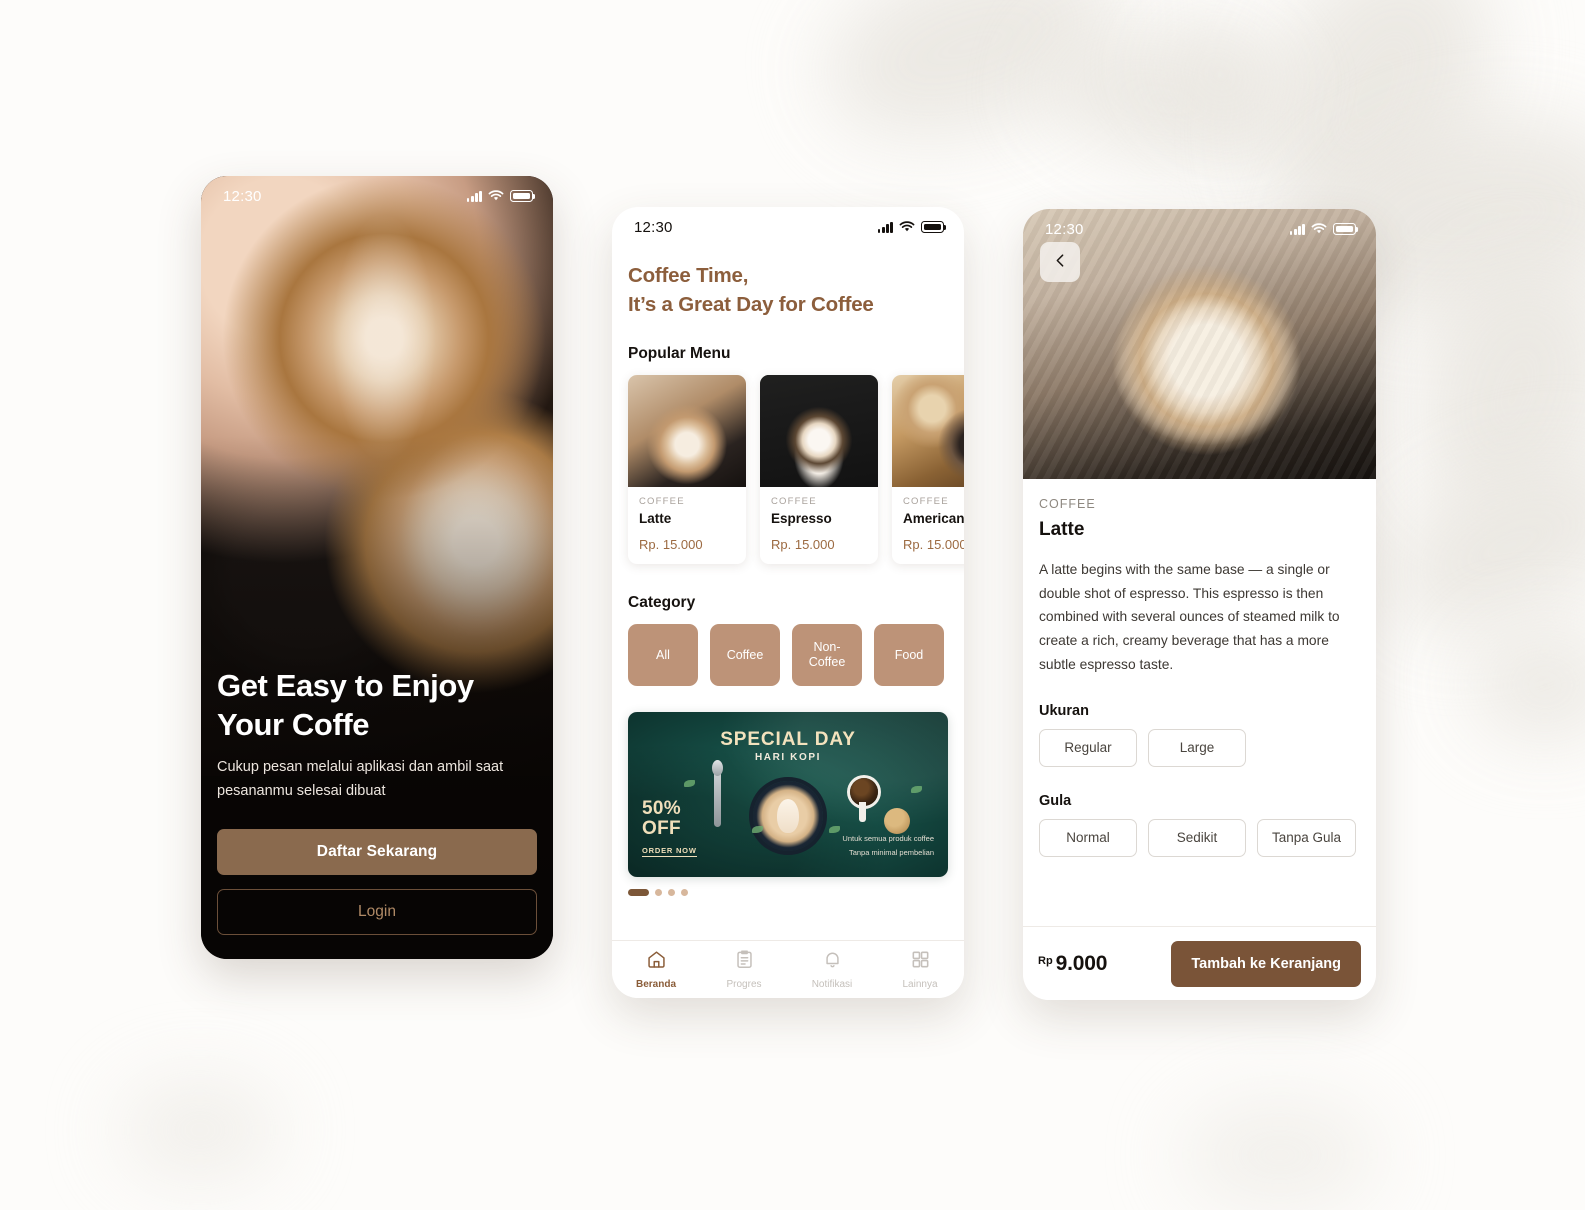  Describe the element at coordinates (638, 893) in the screenshot. I see `carousel-dot-active` at that location.